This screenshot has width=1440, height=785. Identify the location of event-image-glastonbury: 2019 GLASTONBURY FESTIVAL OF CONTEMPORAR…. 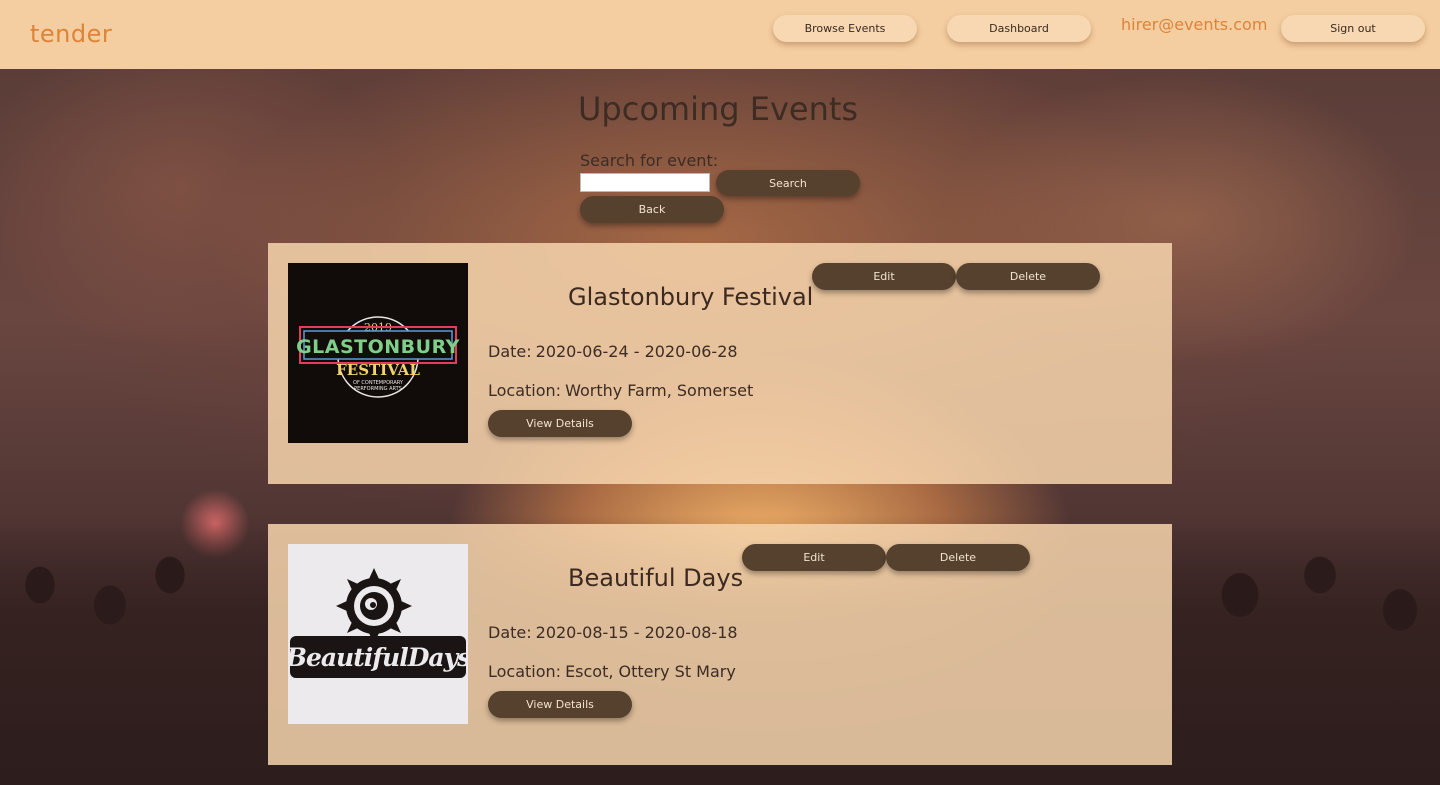
(378, 353).